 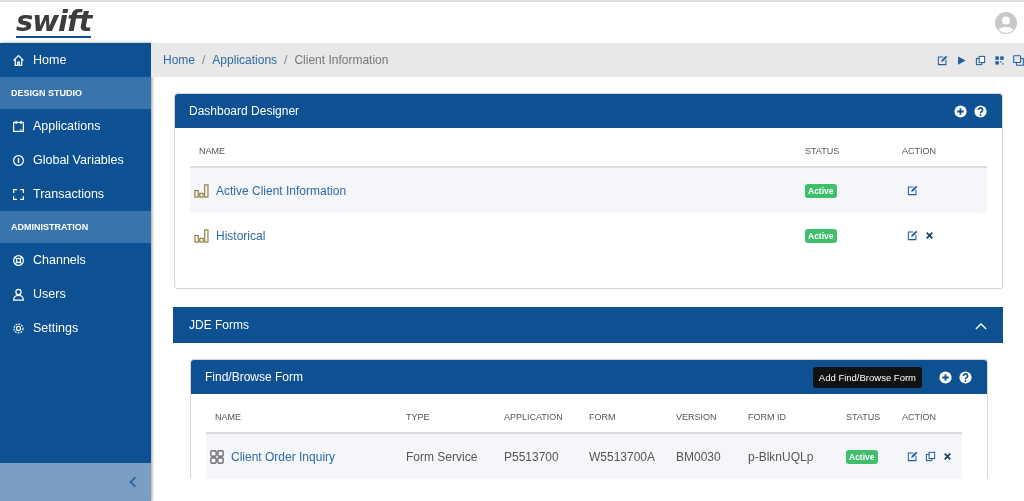 I want to click on info-icon, so click(x=18, y=160).